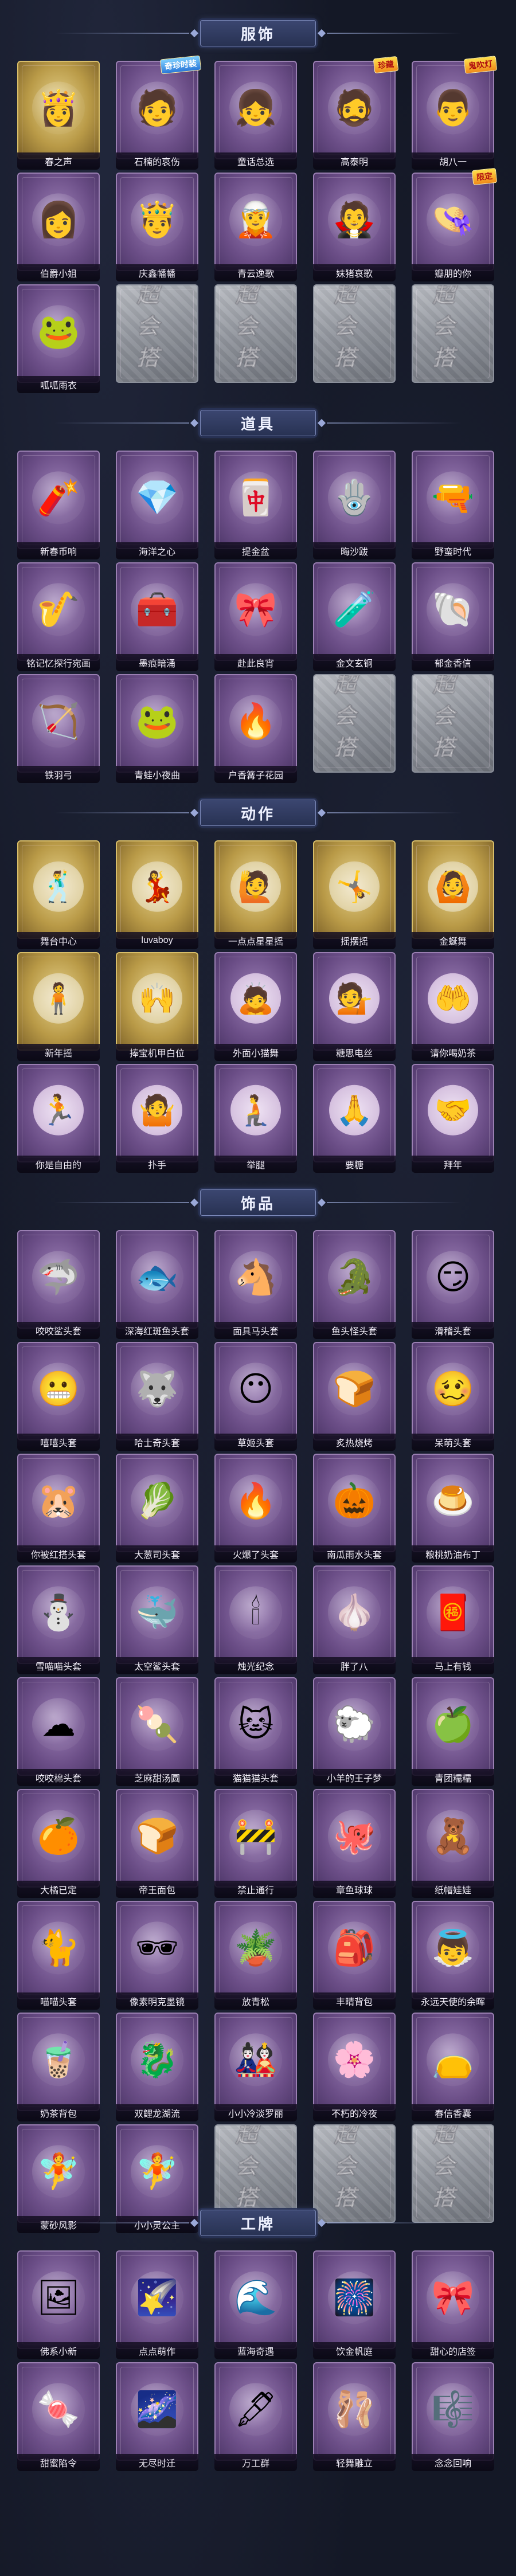 This screenshot has height=2576, width=516. What do you see at coordinates (453, 1006) in the screenshot?
I see `item-card: 🤲 请你喝奶茶` at bounding box center [453, 1006].